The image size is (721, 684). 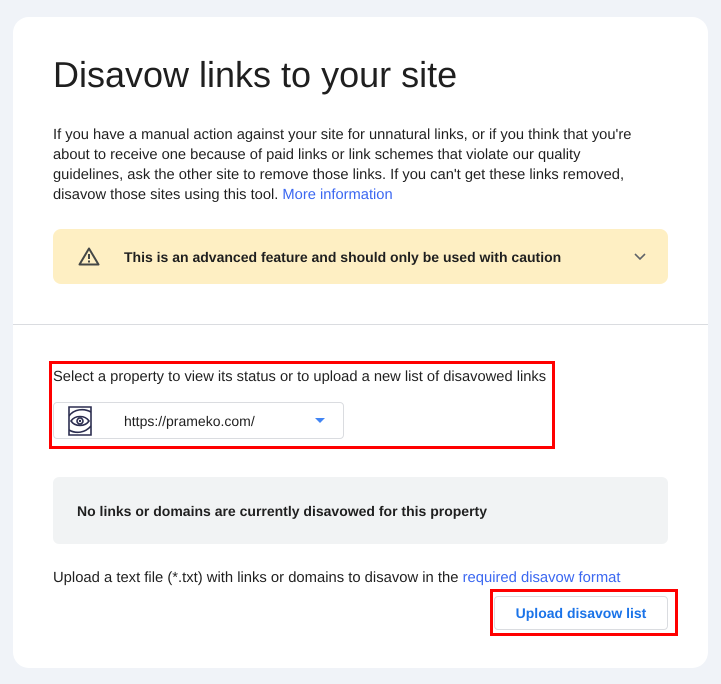 What do you see at coordinates (337, 195) in the screenshot?
I see `more-information-link: More information` at bounding box center [337, 195].